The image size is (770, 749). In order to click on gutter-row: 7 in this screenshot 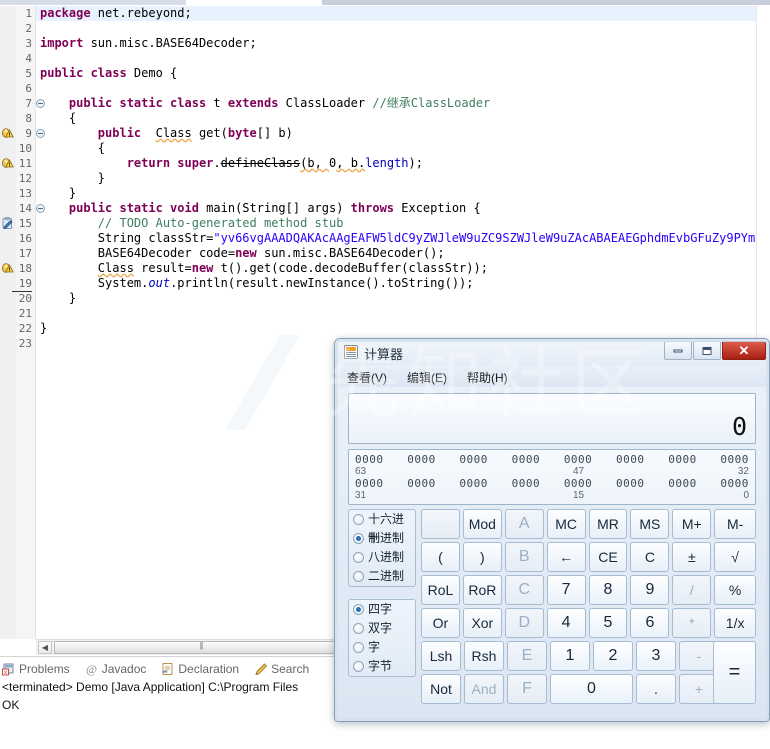, I will do `click(22, 103)`.